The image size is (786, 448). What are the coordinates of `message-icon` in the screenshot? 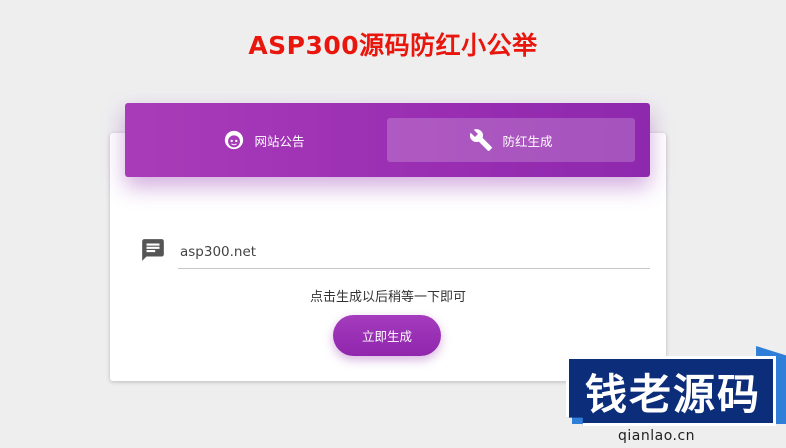 It's located at (153, 252).